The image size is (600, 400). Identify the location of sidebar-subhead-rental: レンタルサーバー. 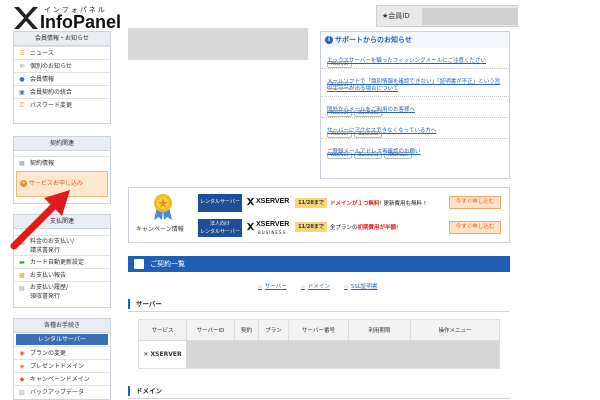
(62, 339).